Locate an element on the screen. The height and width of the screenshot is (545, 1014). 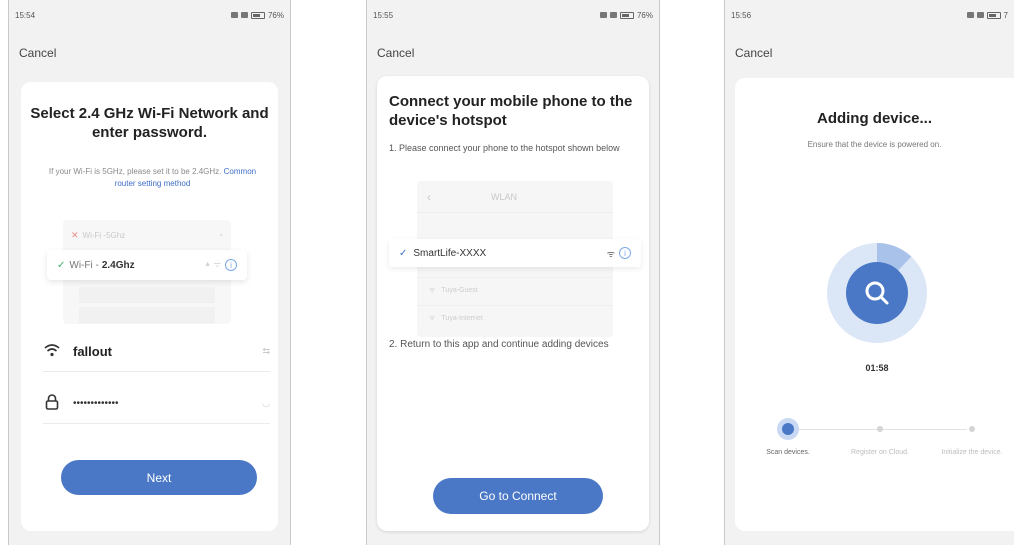
battery-percent: 7 is located at coordinates (1005, 15).